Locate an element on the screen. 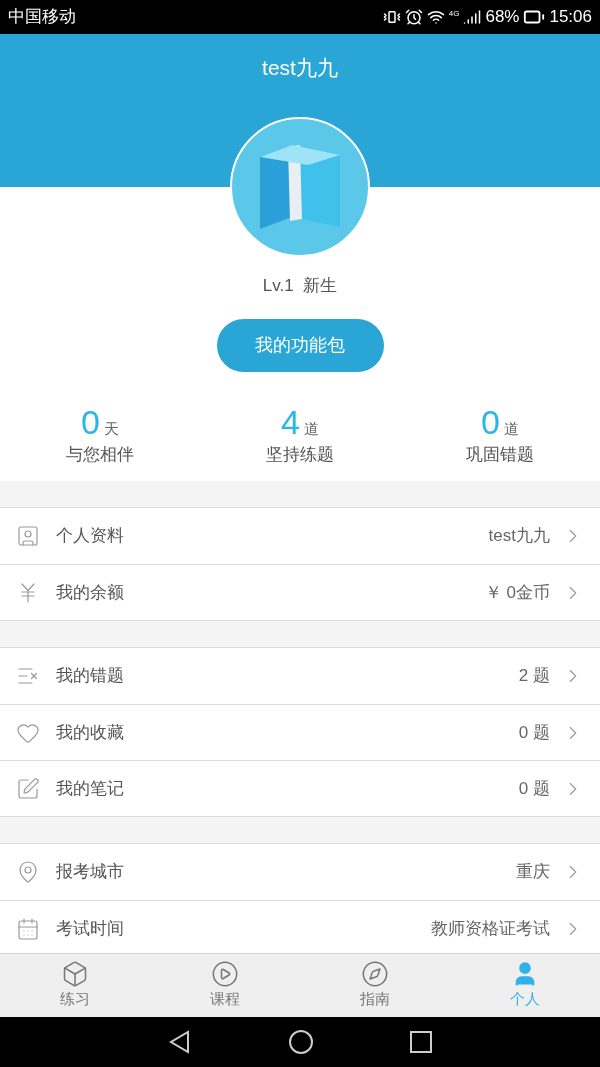 Image resolution: width=600 pixels, height=1067 pixels. back-icon is located at coordinates (180, 1042).